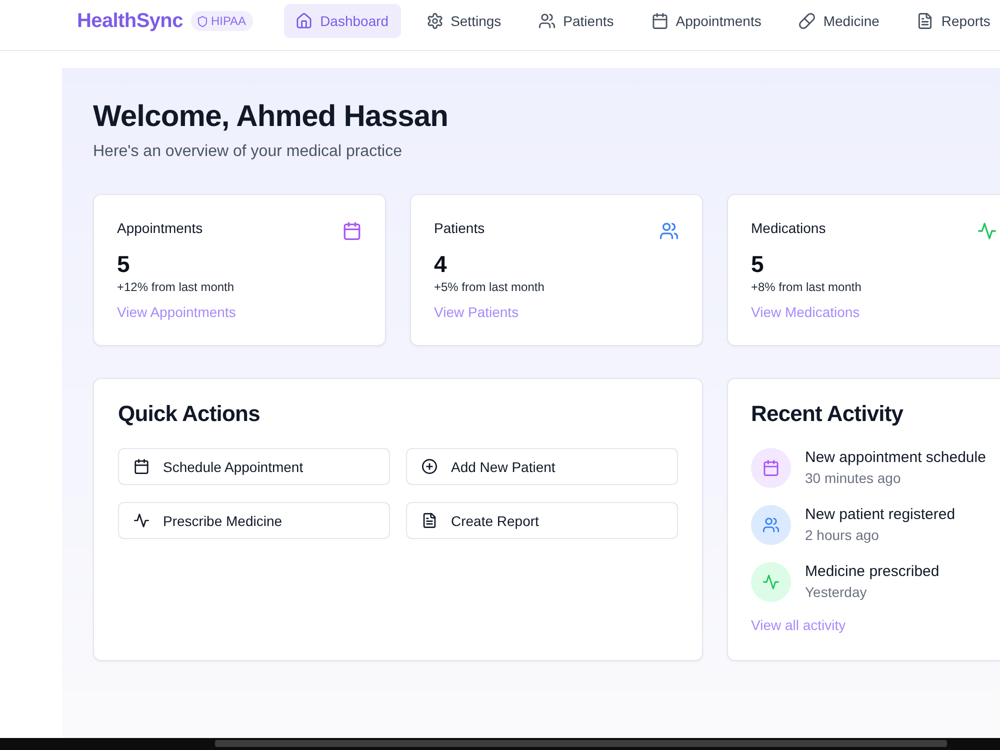  What do you see at coordinates (441, 264) in the screenshot?
I see `stat-value: 4` at bounding box center [441, 264].